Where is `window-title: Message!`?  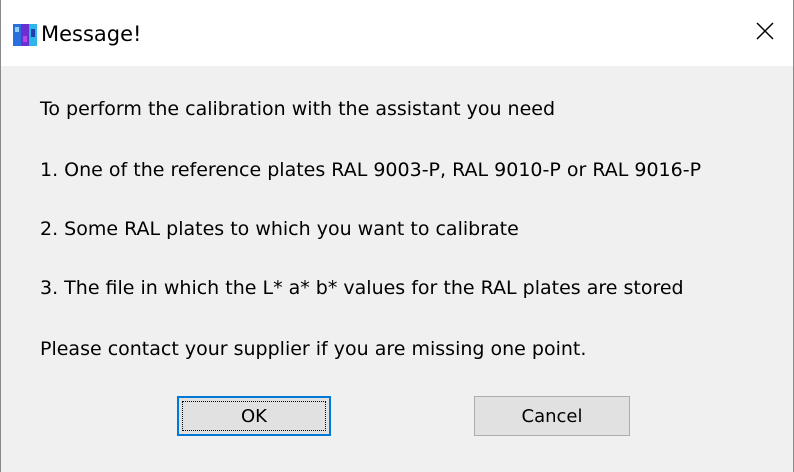
window-title: Message! is located at coordinates (91, 34).